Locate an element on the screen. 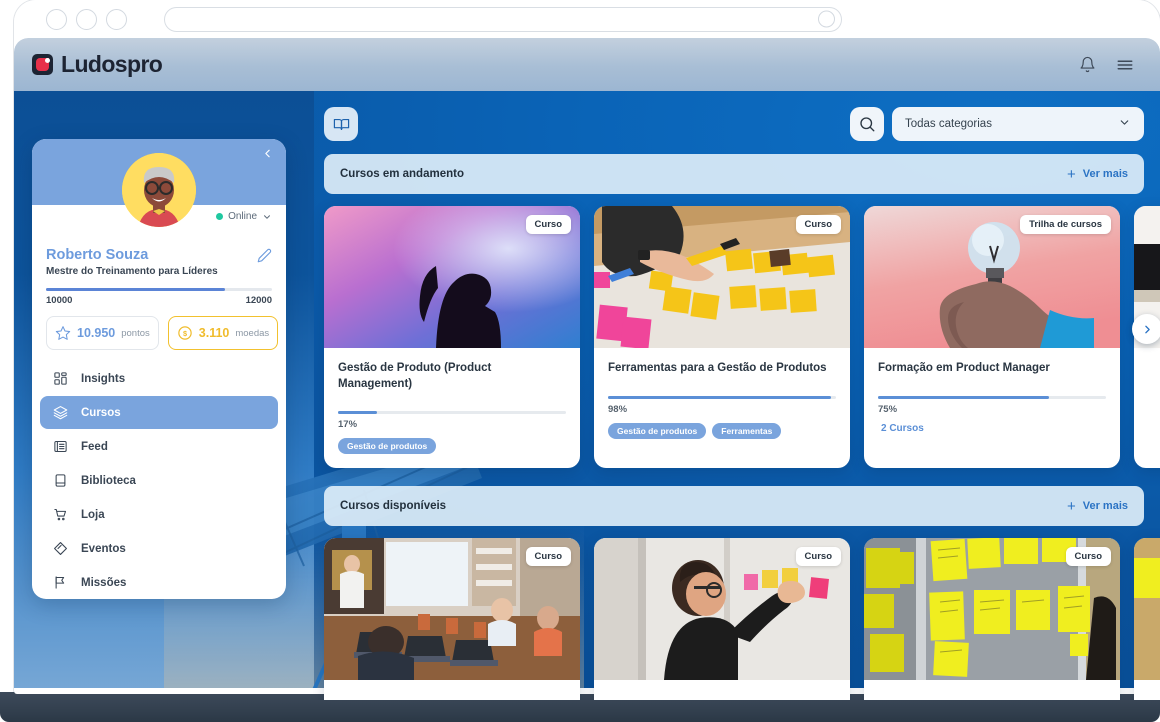  window-close-dot is located at coordinates (56, 19).